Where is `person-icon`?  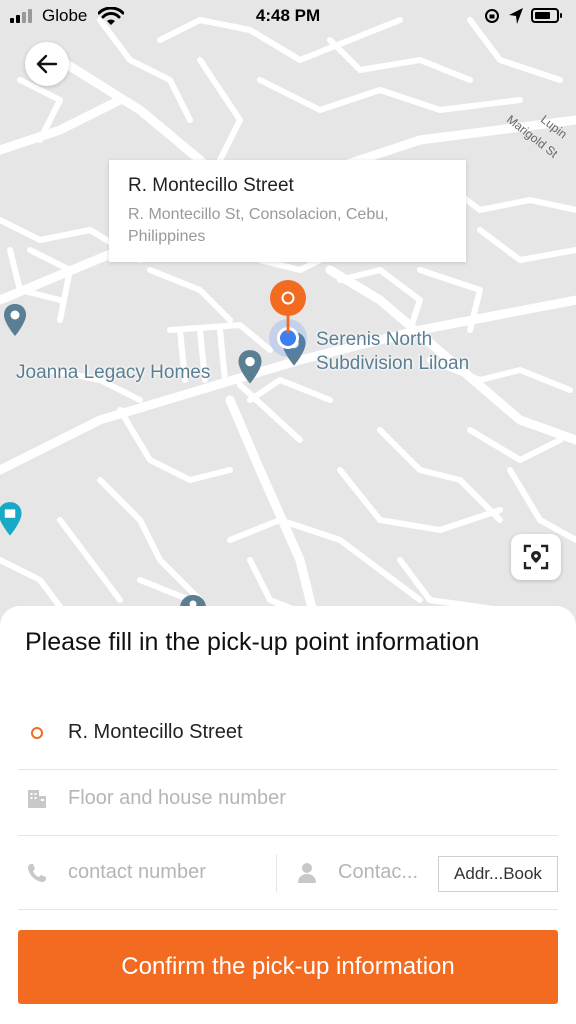
person-icon is located at coordinates (307, 872).